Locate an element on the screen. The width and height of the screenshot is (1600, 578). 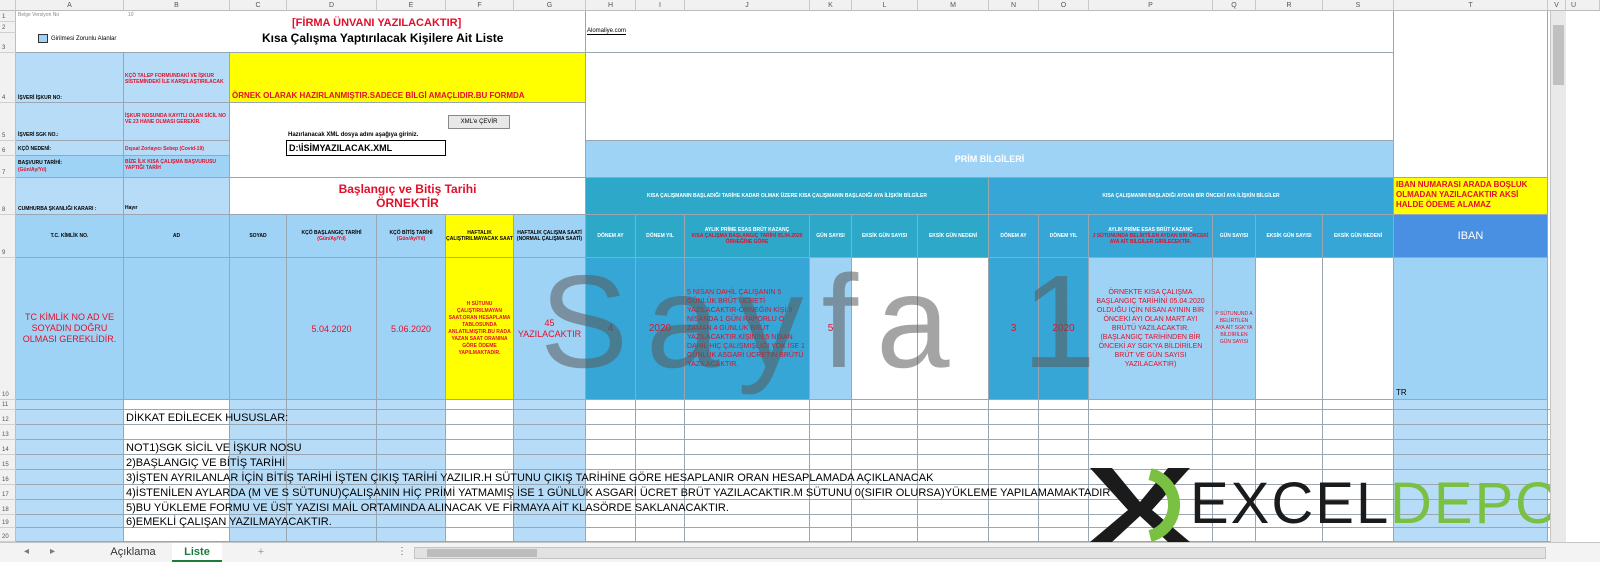
site-link: Alomaliye.com is located at coordinates (607, 31).